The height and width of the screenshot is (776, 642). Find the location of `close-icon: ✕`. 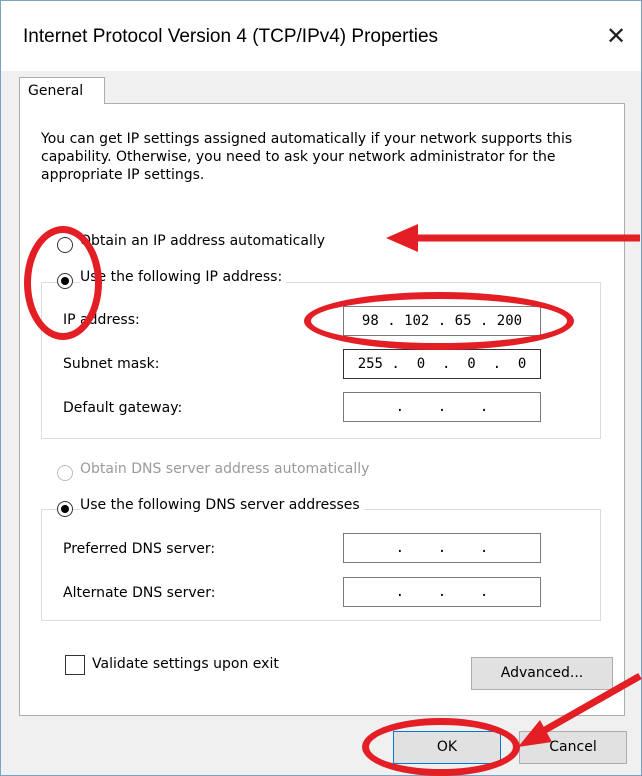

close-icon: ✕ is located at coordinates (616, 36).